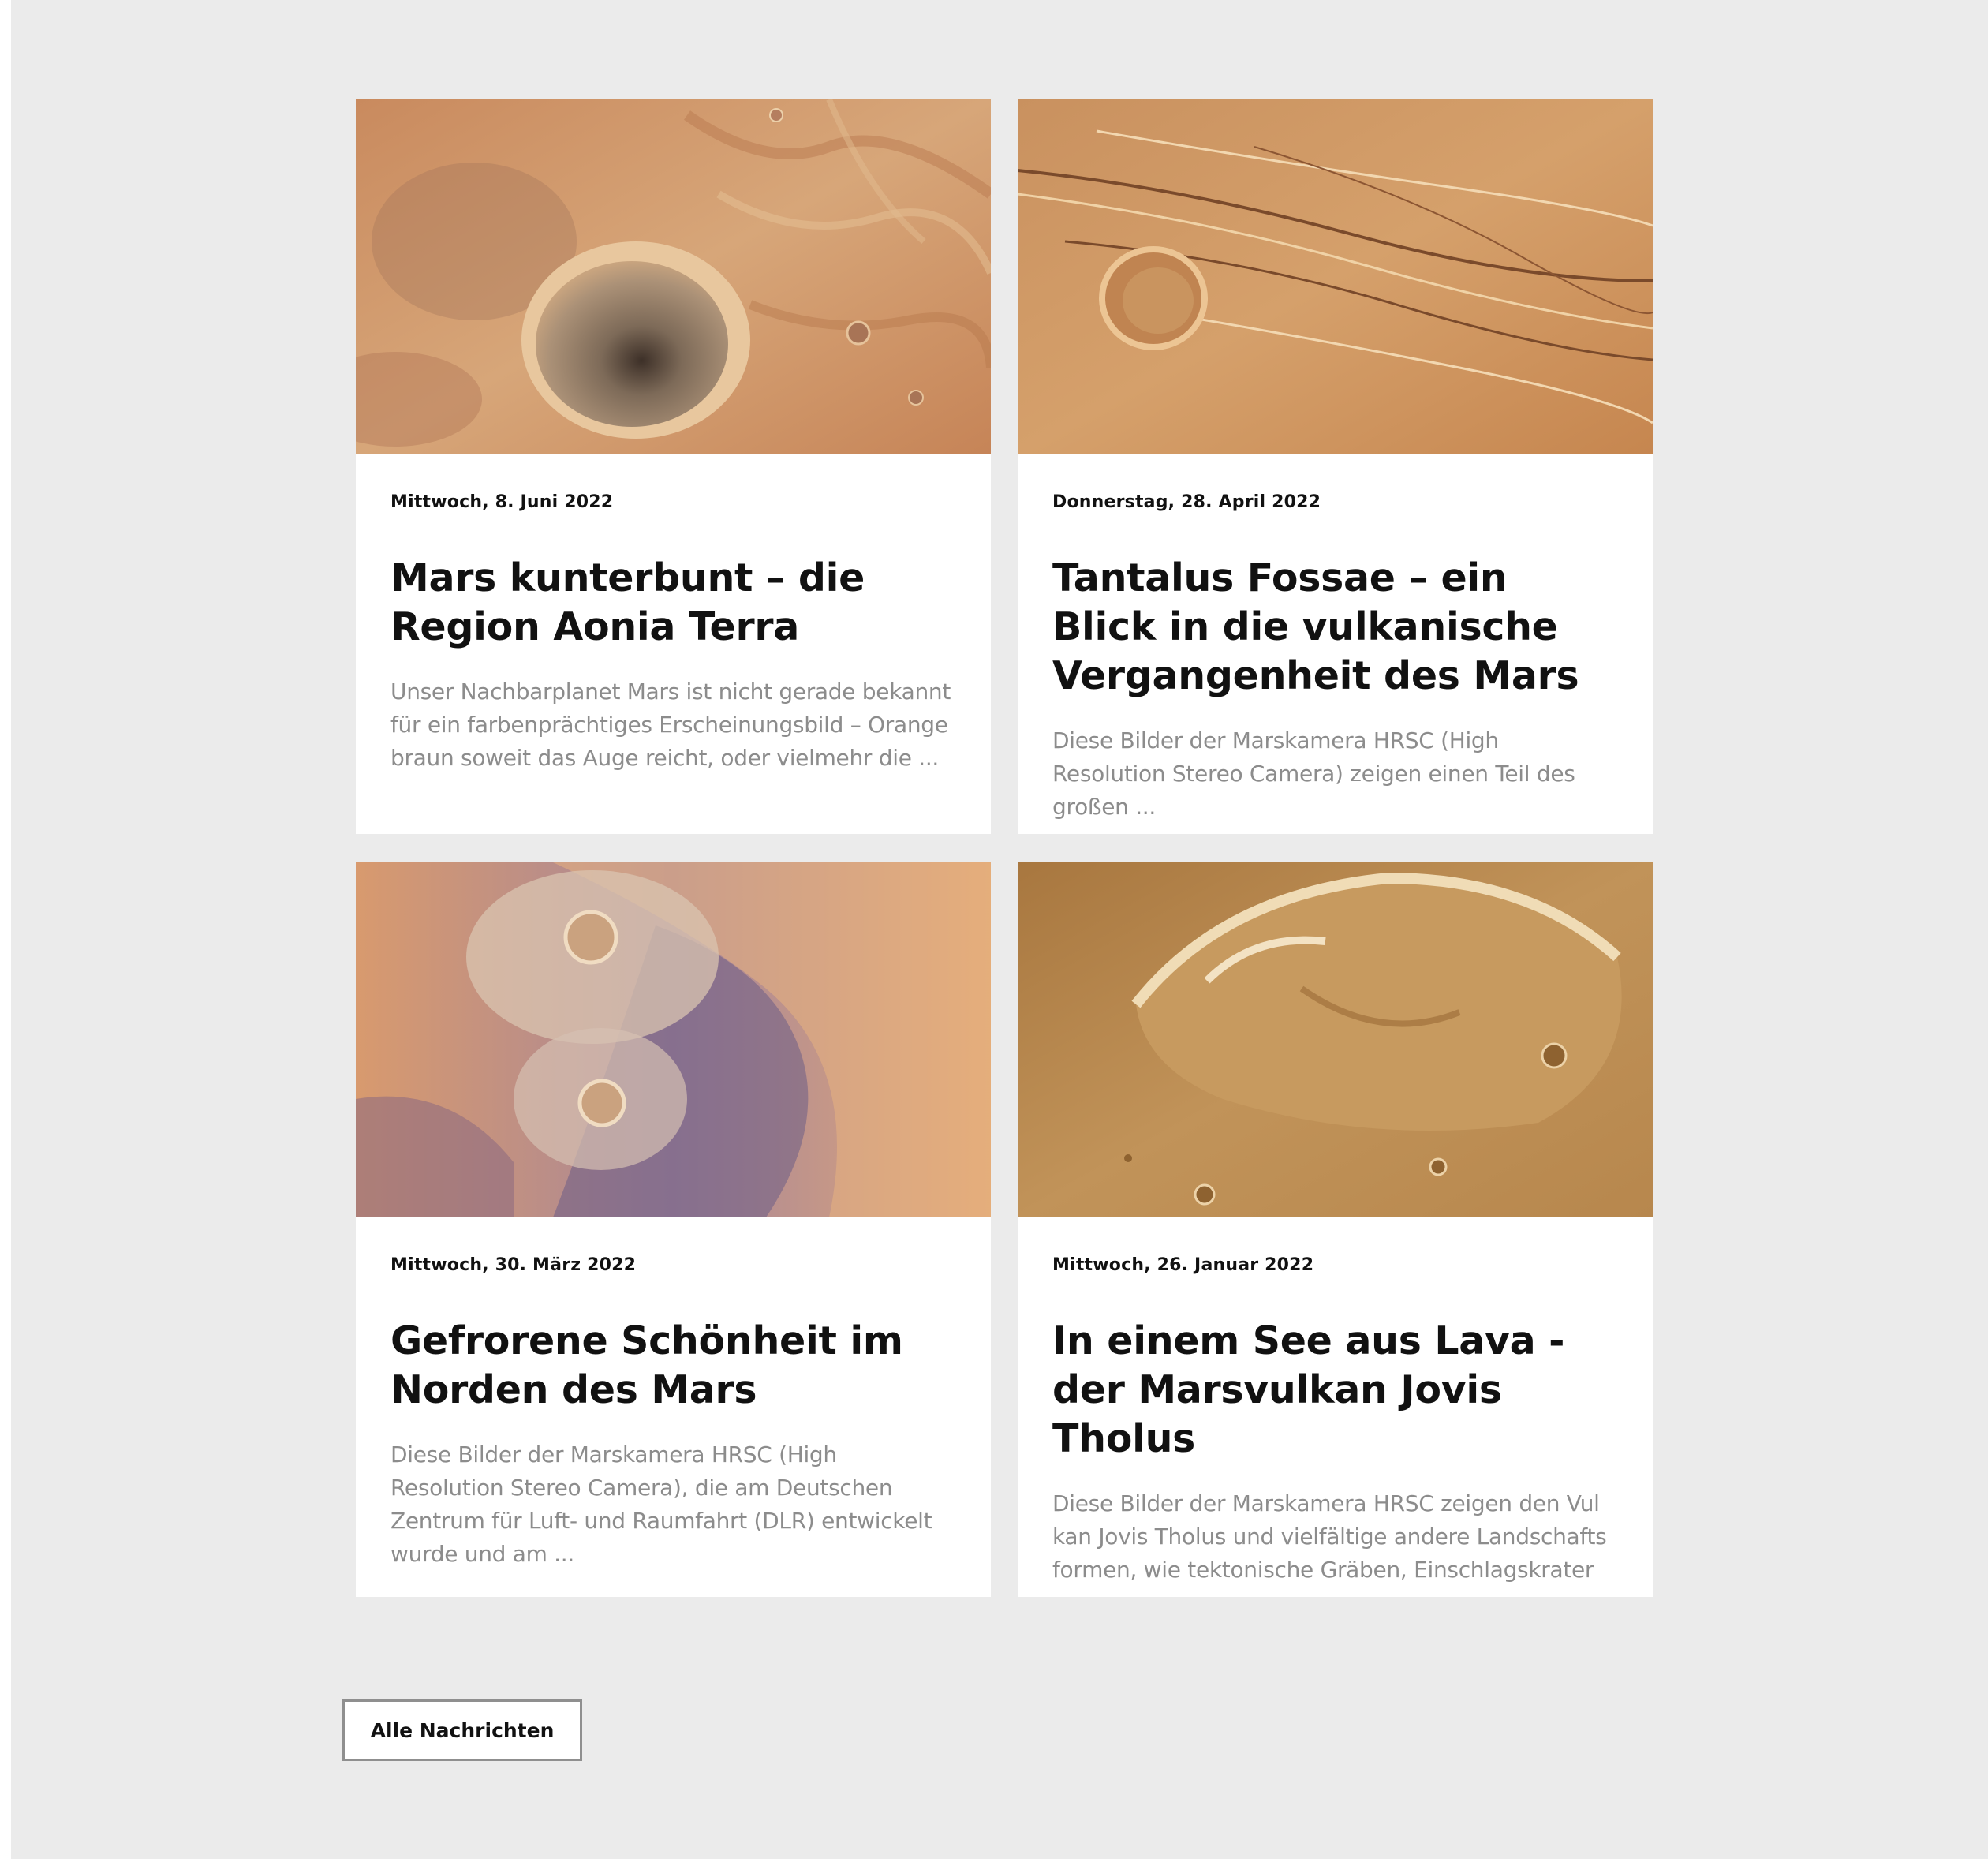  Describe the element at coordinates (1186, 502) in the screenshot. I see `news-date: Donnerstag, 28. April 2022` at that location.